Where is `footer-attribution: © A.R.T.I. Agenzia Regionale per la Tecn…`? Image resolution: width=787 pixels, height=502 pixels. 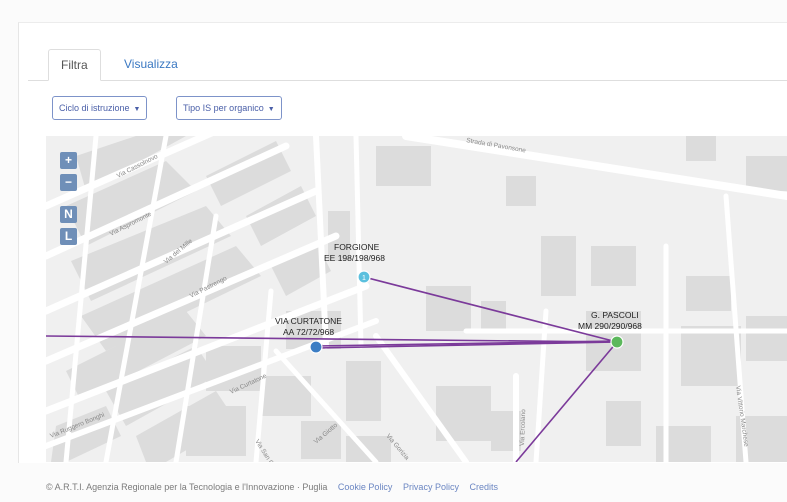
footer-attribution: © A.R.T.I. Agenzia Regionale per la Tecn… is located at coordinates (187, 487).